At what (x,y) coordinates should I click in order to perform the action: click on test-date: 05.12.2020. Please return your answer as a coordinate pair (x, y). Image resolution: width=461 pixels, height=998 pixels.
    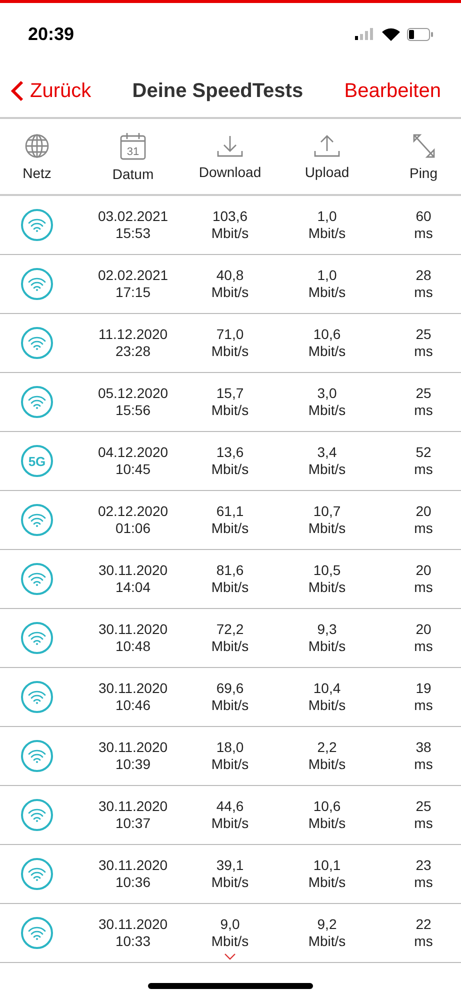
    Looking at the image, I should click on (133, 393).